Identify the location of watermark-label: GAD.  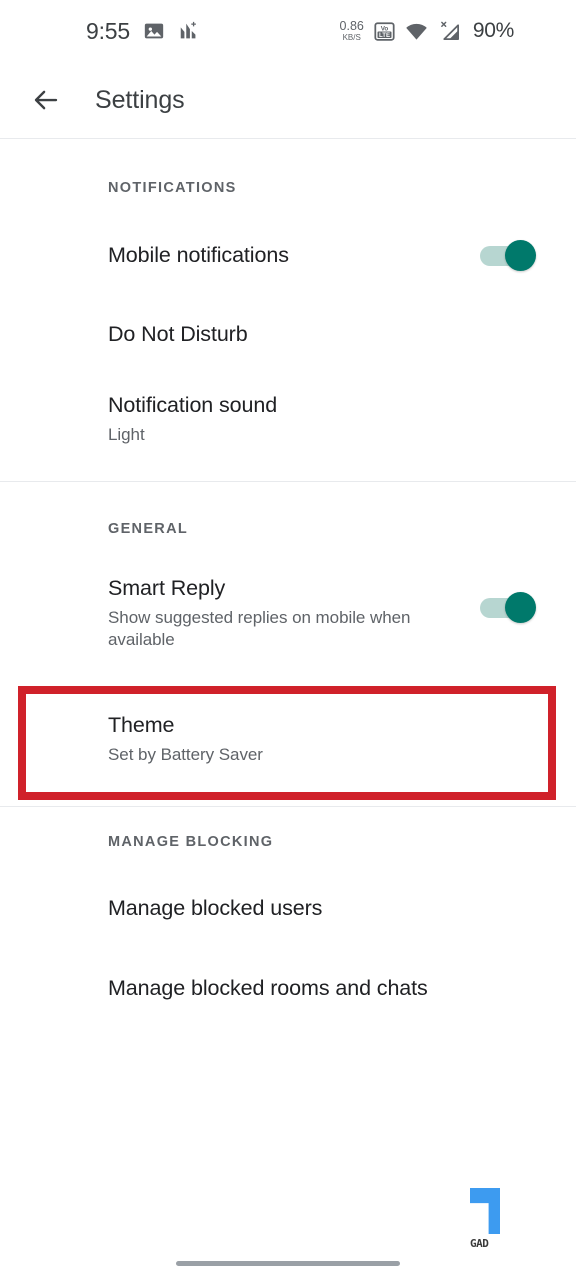
(479, 1243).